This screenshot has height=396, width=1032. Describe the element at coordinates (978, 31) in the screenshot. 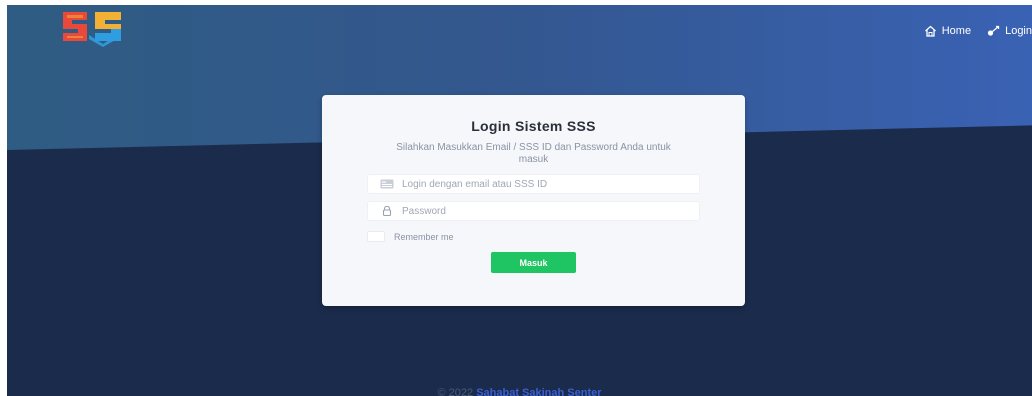

I see `top-nav: Home Login` at that location.